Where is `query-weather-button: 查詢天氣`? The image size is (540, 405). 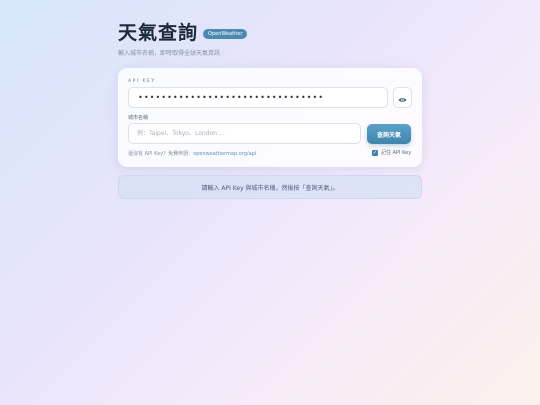 query-weather-button: 查詢天氣 is located at coordinates (389, 134).